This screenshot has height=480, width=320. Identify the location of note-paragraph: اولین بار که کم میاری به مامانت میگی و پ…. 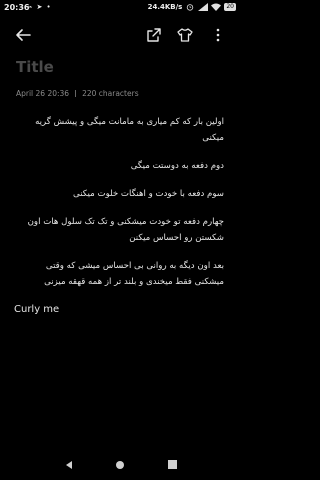
(129, 130).